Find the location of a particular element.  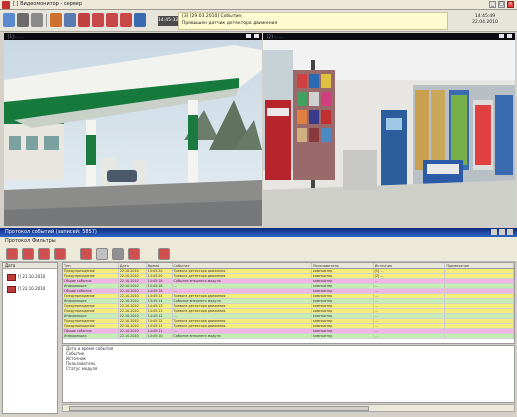

cell-time: 14:45:12 is located at coordinates (160, 321).